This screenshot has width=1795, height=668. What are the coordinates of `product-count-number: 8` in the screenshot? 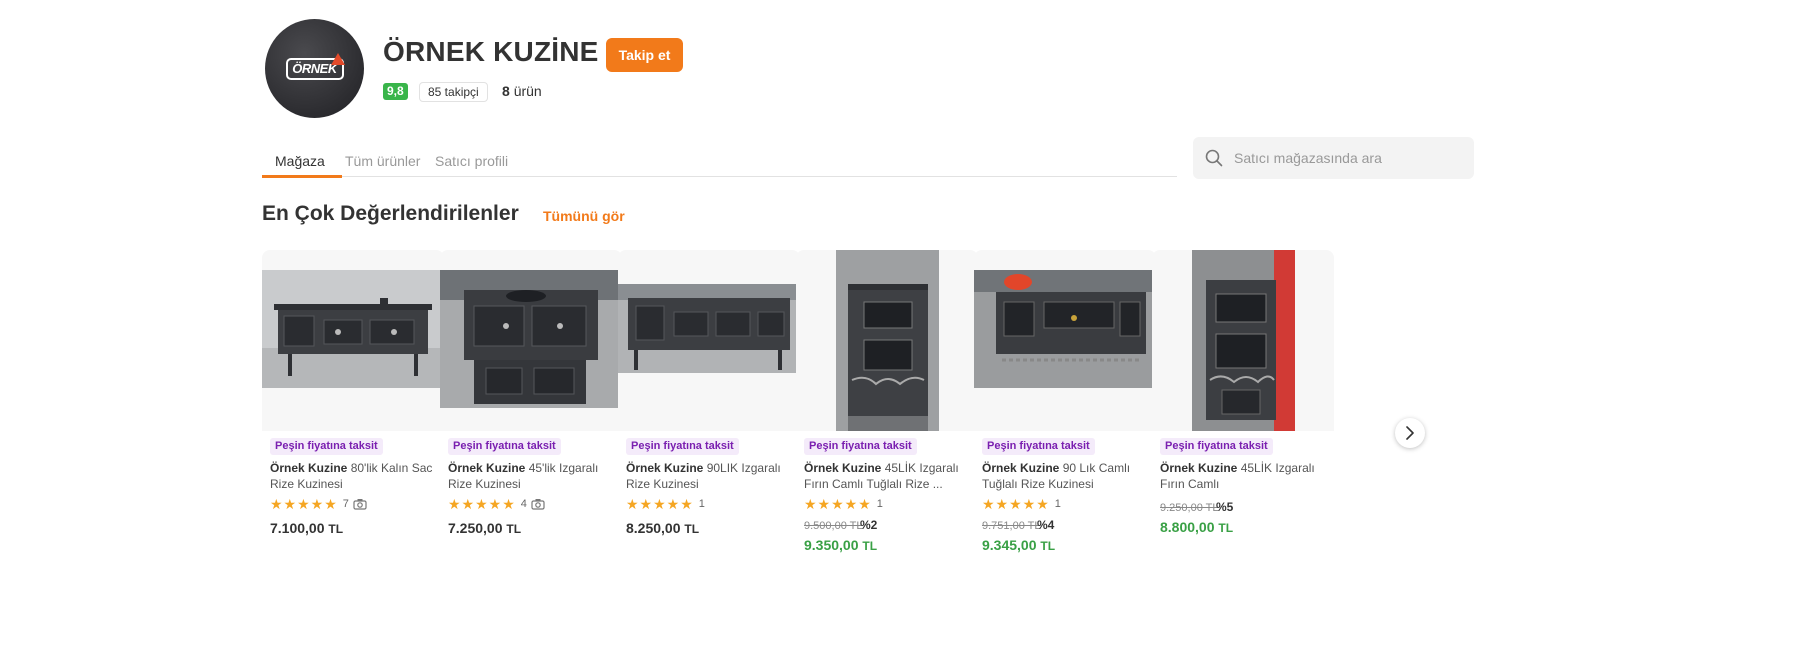 It's located at (506, 91).